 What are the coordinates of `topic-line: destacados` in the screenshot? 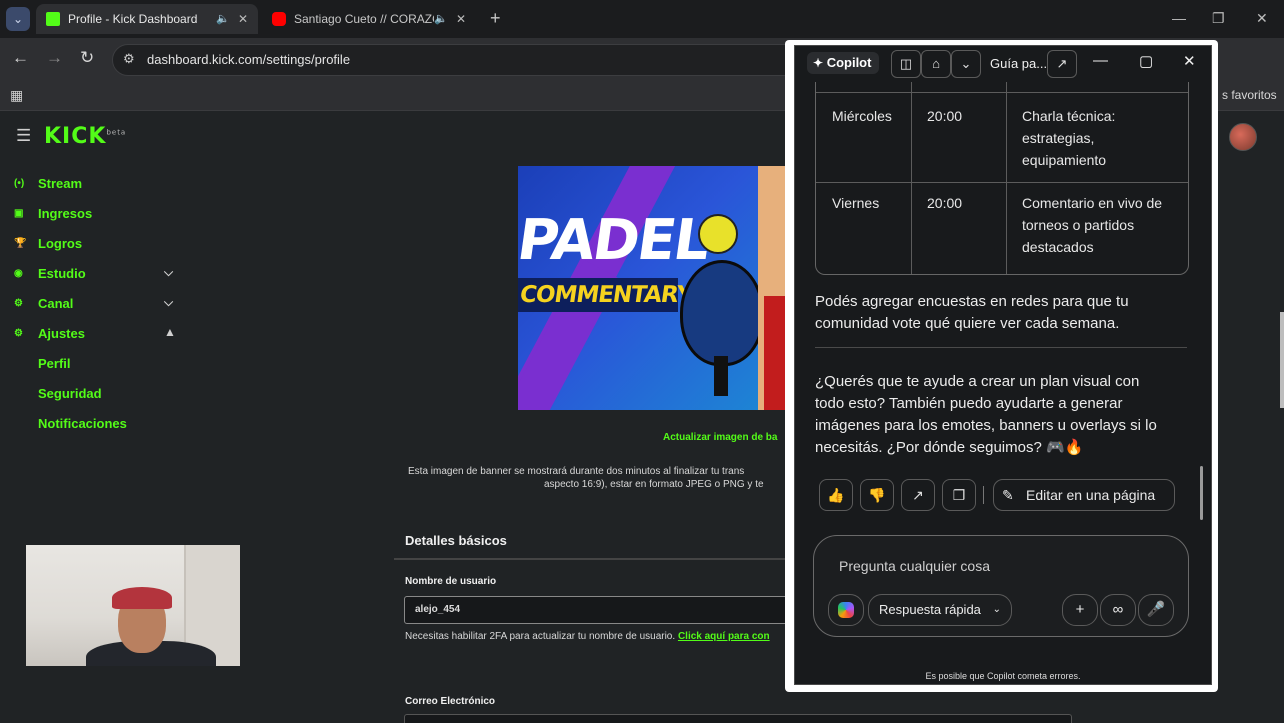 It's located at (1058, 247).